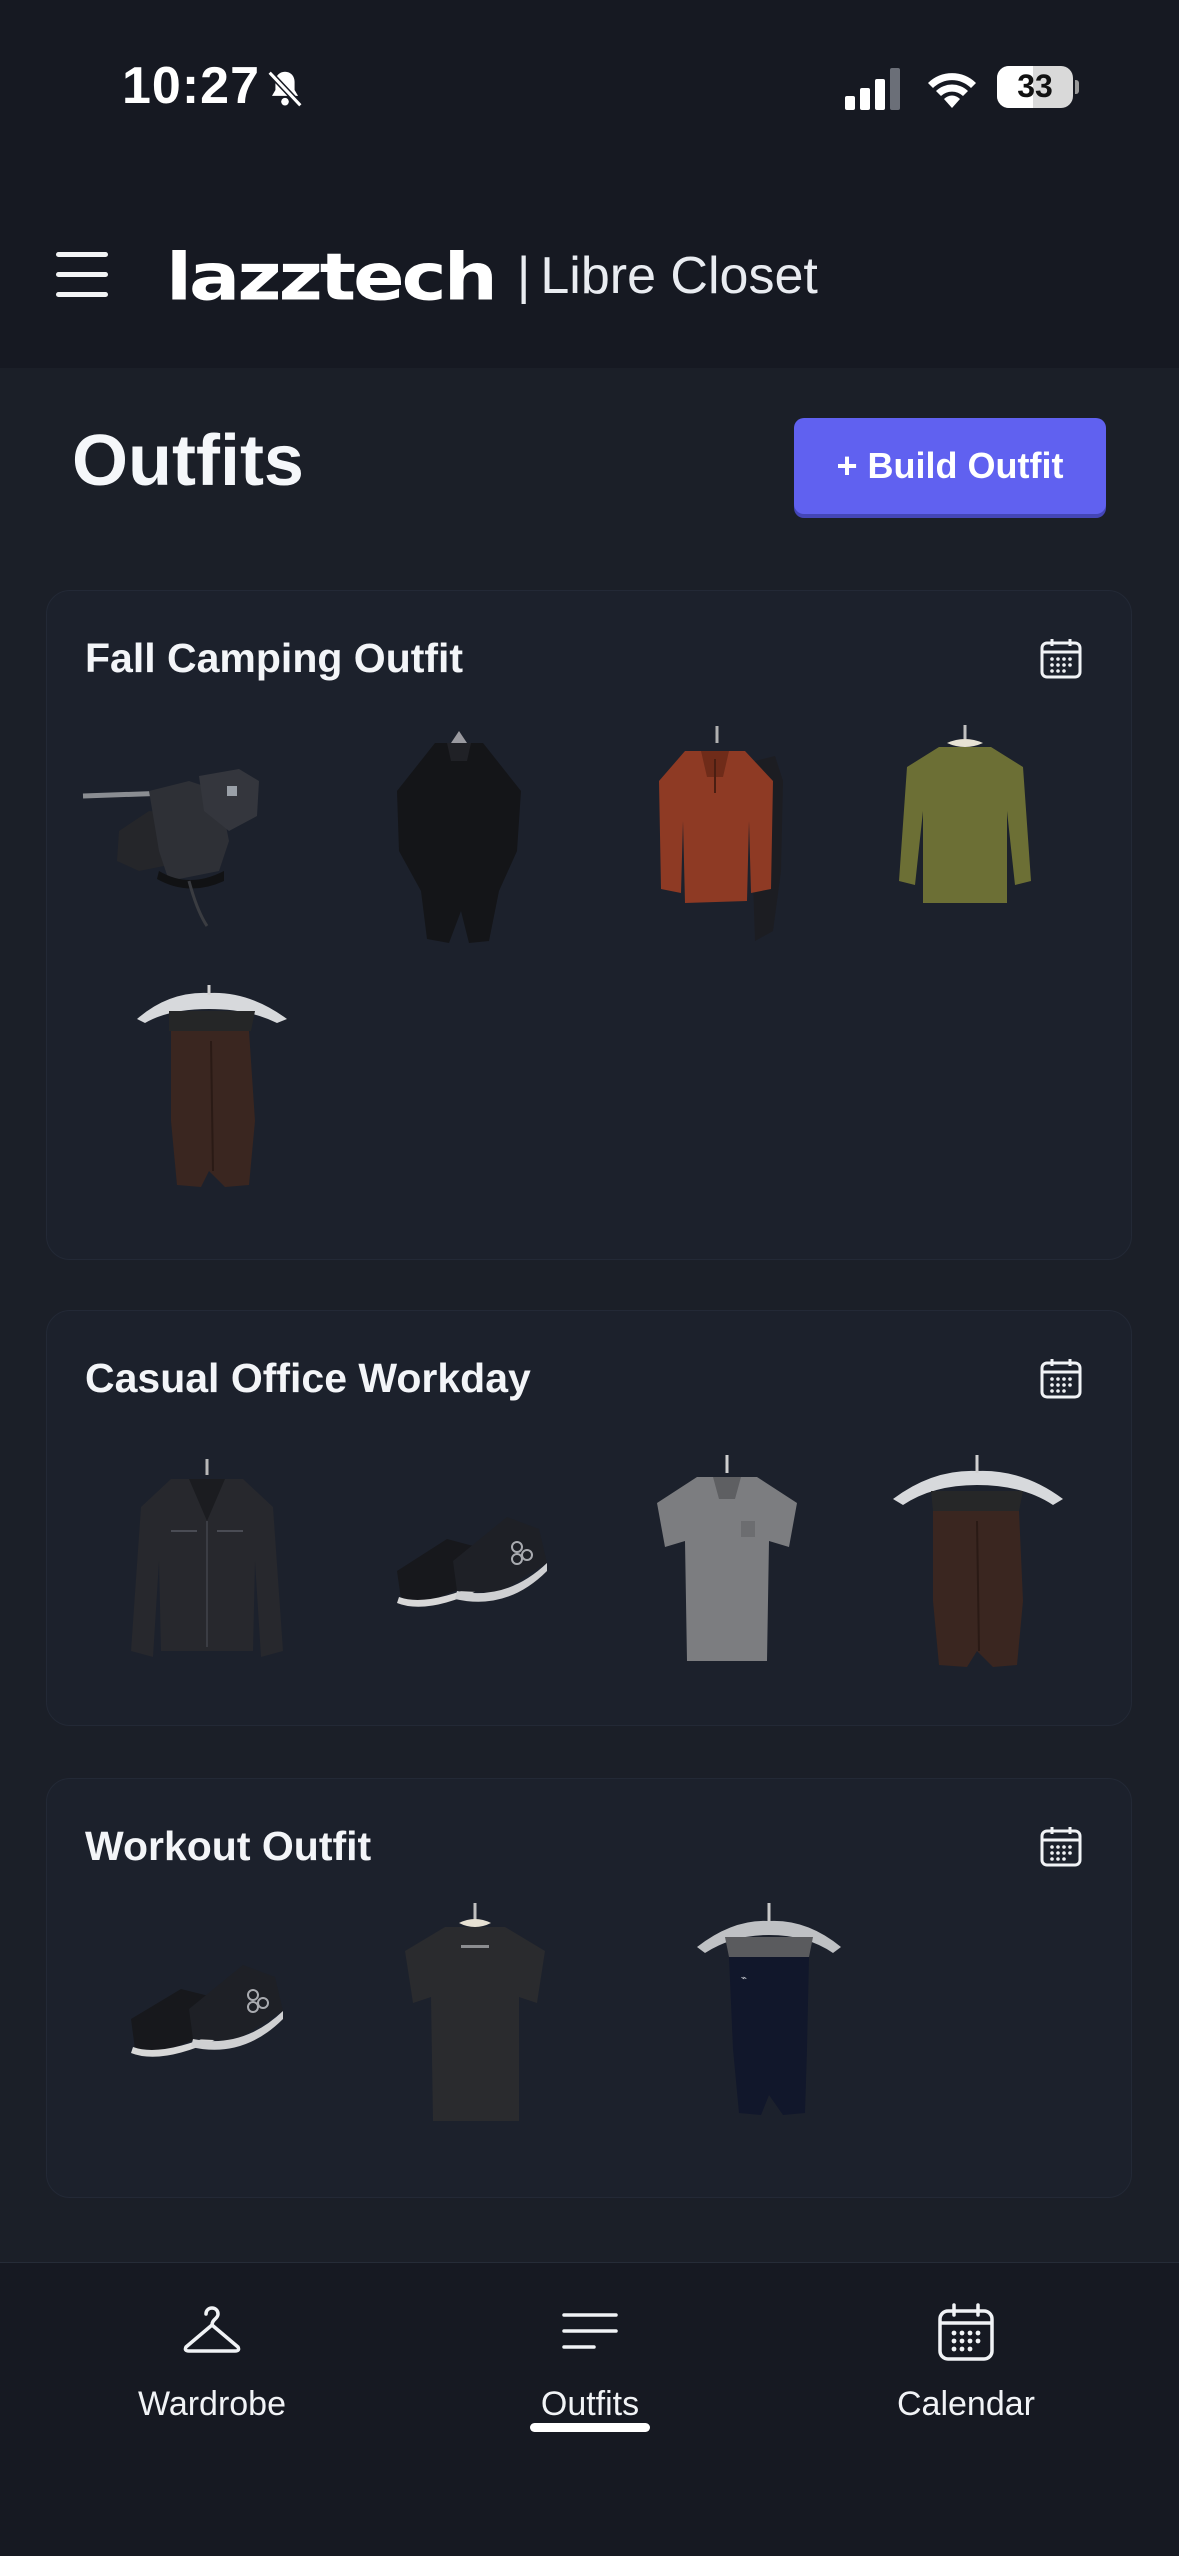  What do you see at coordinates (589, 85) in the screenshot?
I see `status-bar: 10:27 33` at bounding box center [589, 85].